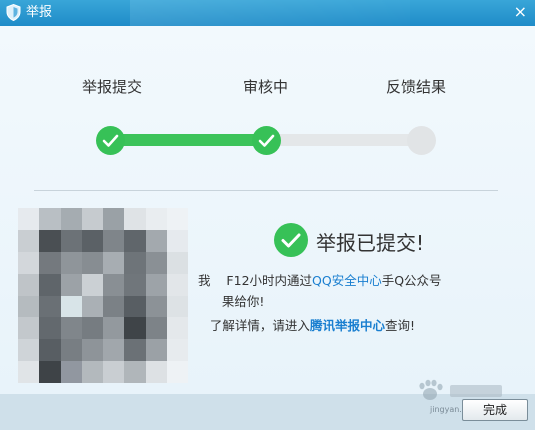 The image size is (535, 430). Describe the element at coordinates (495, 410) in the screenshot. I see `done-button: 完成` at that location.